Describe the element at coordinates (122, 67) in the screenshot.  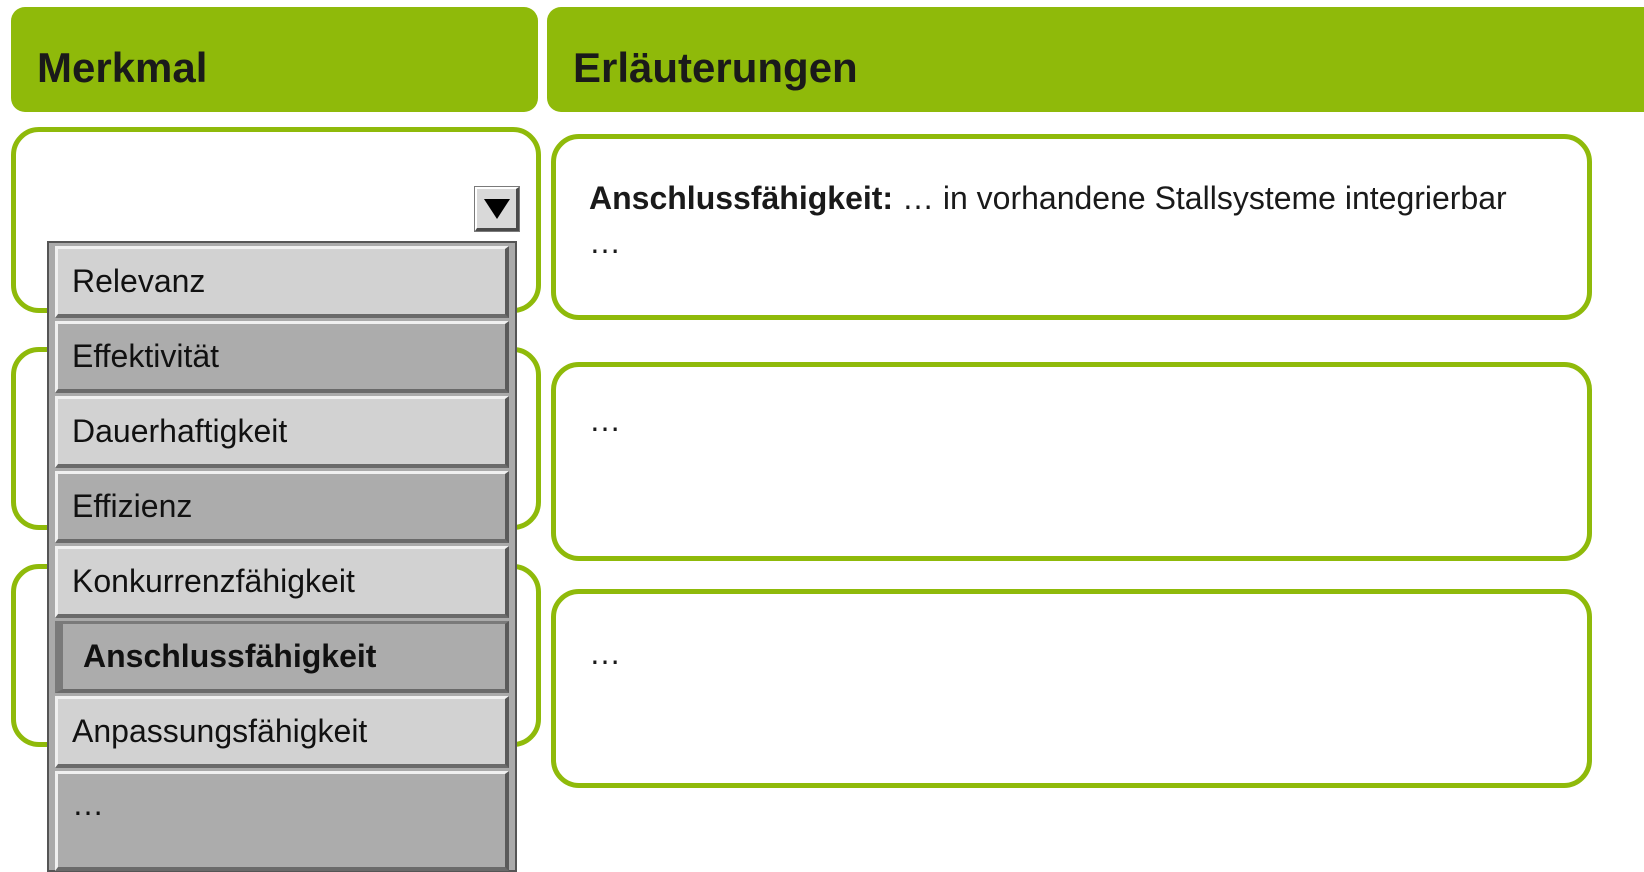
I see `header-merkmal-label: Merkmal` at that location.